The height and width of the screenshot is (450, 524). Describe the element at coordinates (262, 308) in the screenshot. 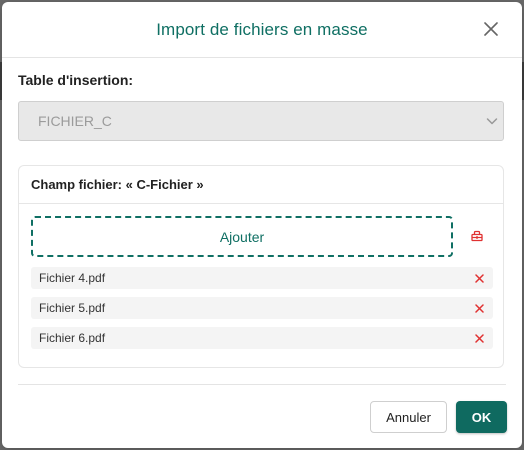

I see `file-row: Fichier 5.pdf` at that location.